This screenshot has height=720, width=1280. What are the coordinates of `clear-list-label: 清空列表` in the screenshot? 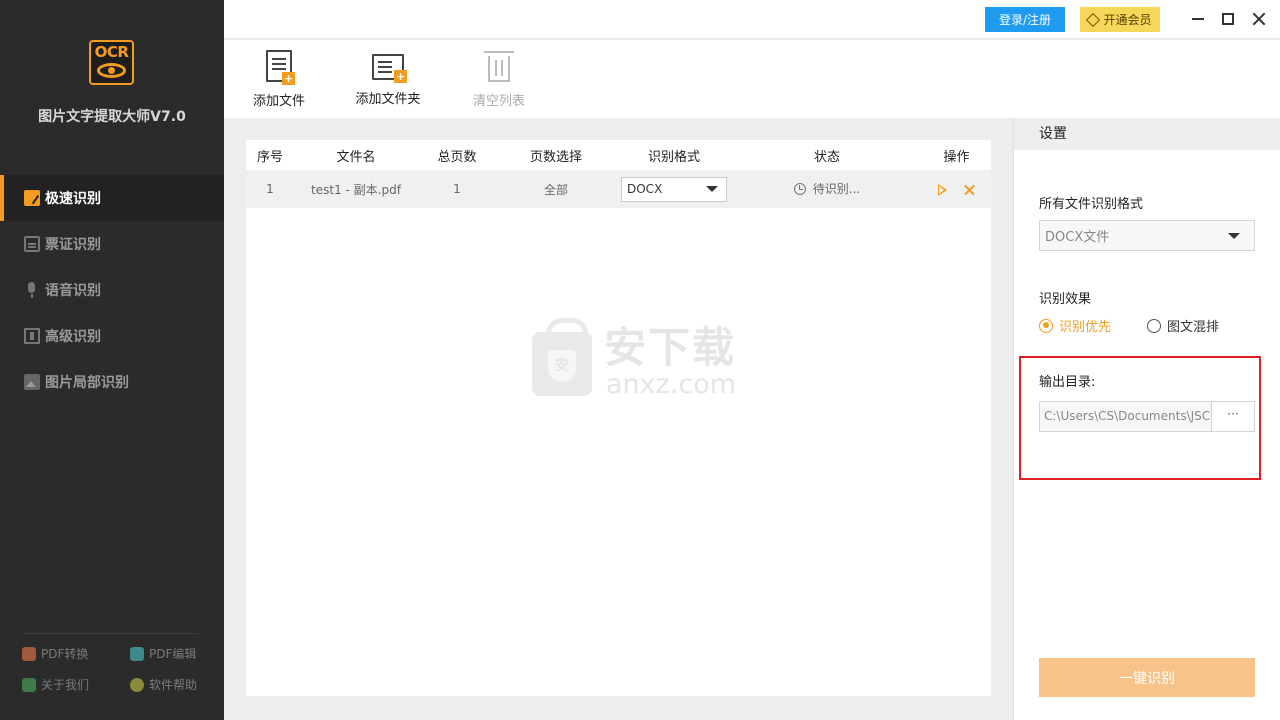 It's located at (498, 101).